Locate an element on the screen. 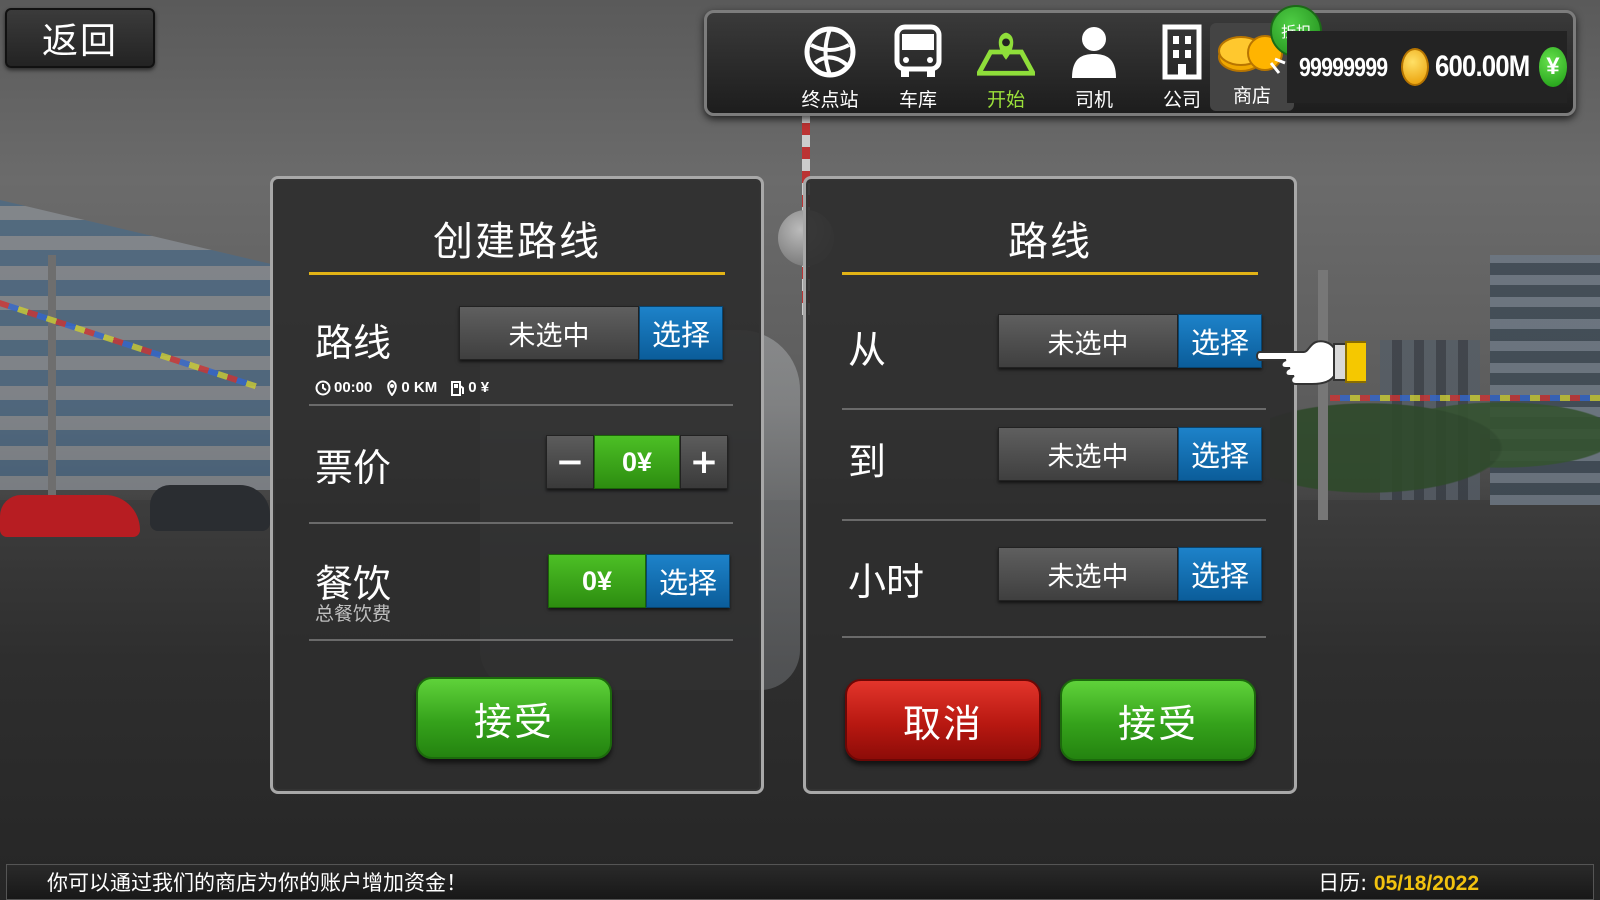 The width and height of the screenshot is (1600, 900). nav-start: 开始 is located at coordinates (1006, 68).